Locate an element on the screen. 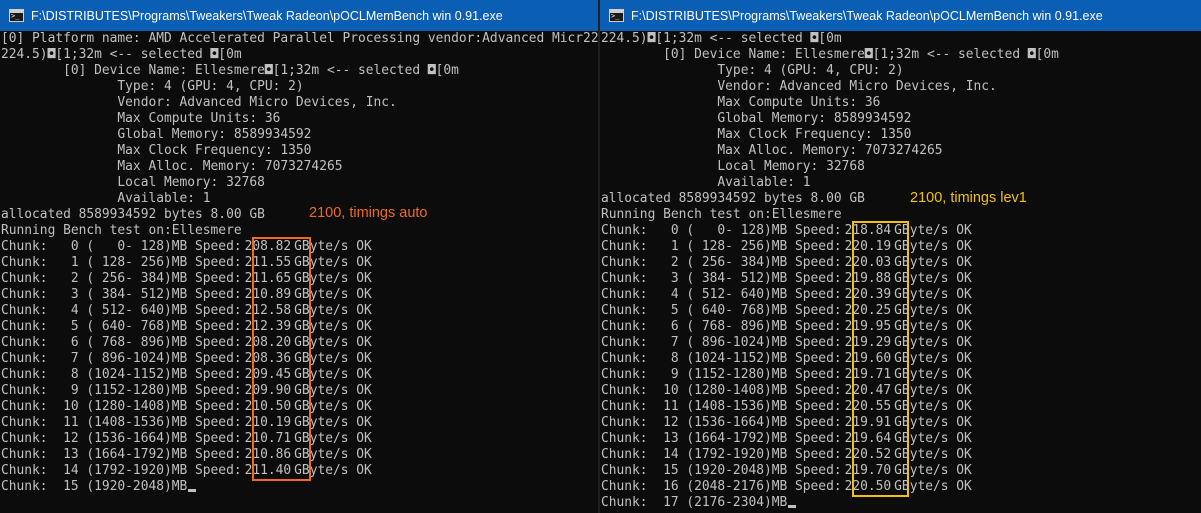 Image resolution: width=1201 pixels, height=513 pixels. chunk-speed-value: 210.86 is located at coordinates (268, 454).